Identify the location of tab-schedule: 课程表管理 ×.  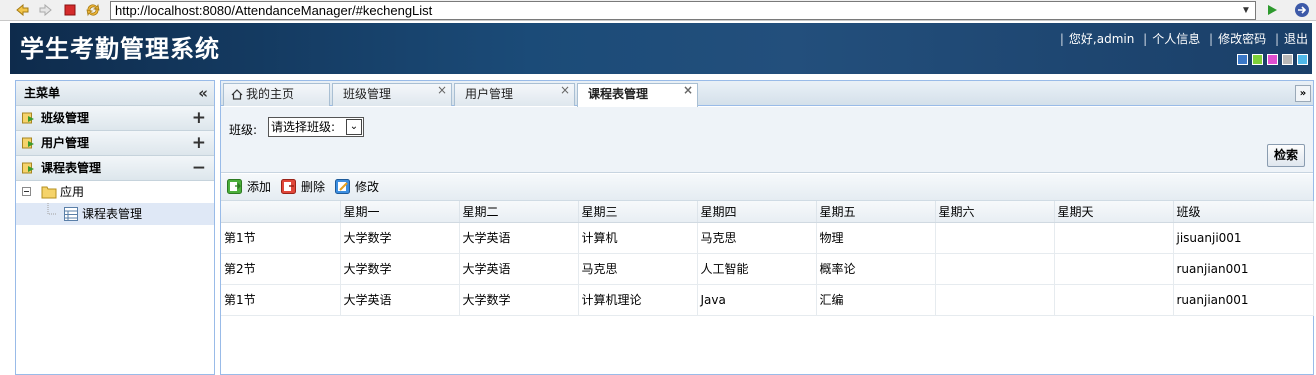
(637, 95).